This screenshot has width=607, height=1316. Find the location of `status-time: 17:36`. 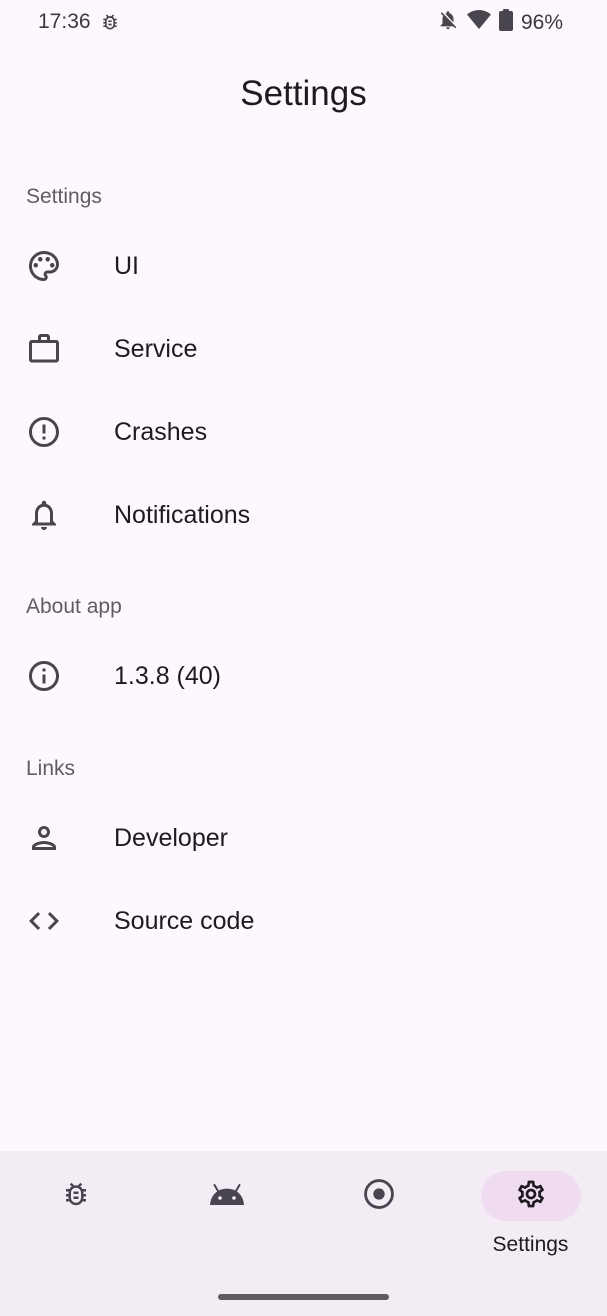

status-time: 17:36 is located at coordinates (64, 21).